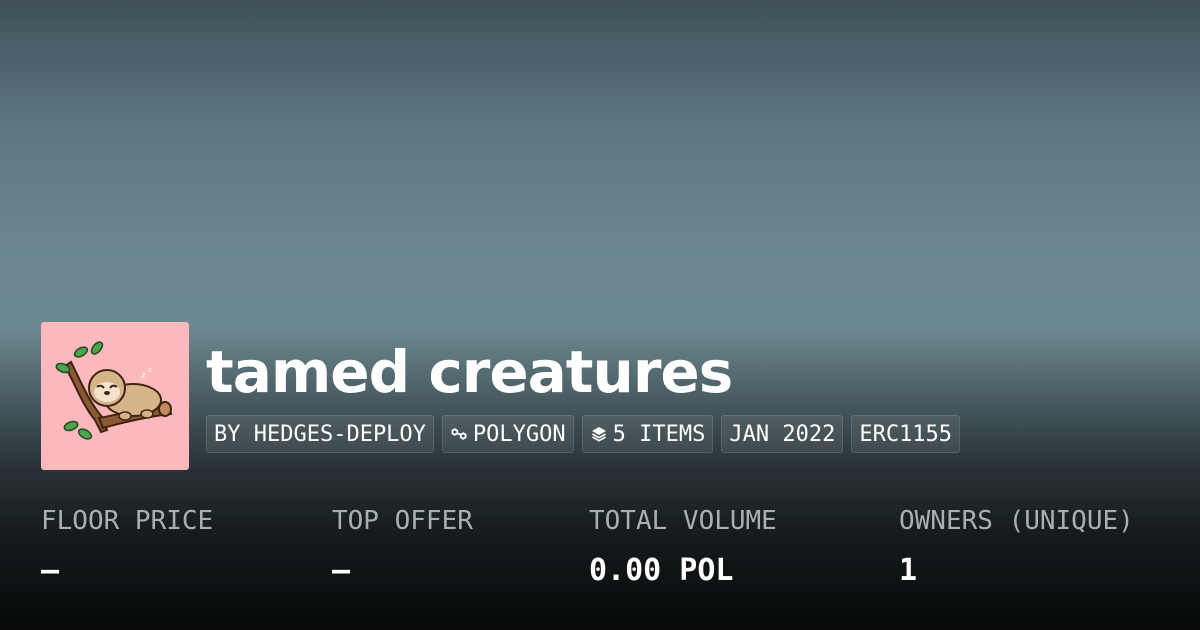 This screenshot has height=630, width=1200. I want to click on stat-owners: OWNERS (UNIQUE) 1, so click(1016, 547).